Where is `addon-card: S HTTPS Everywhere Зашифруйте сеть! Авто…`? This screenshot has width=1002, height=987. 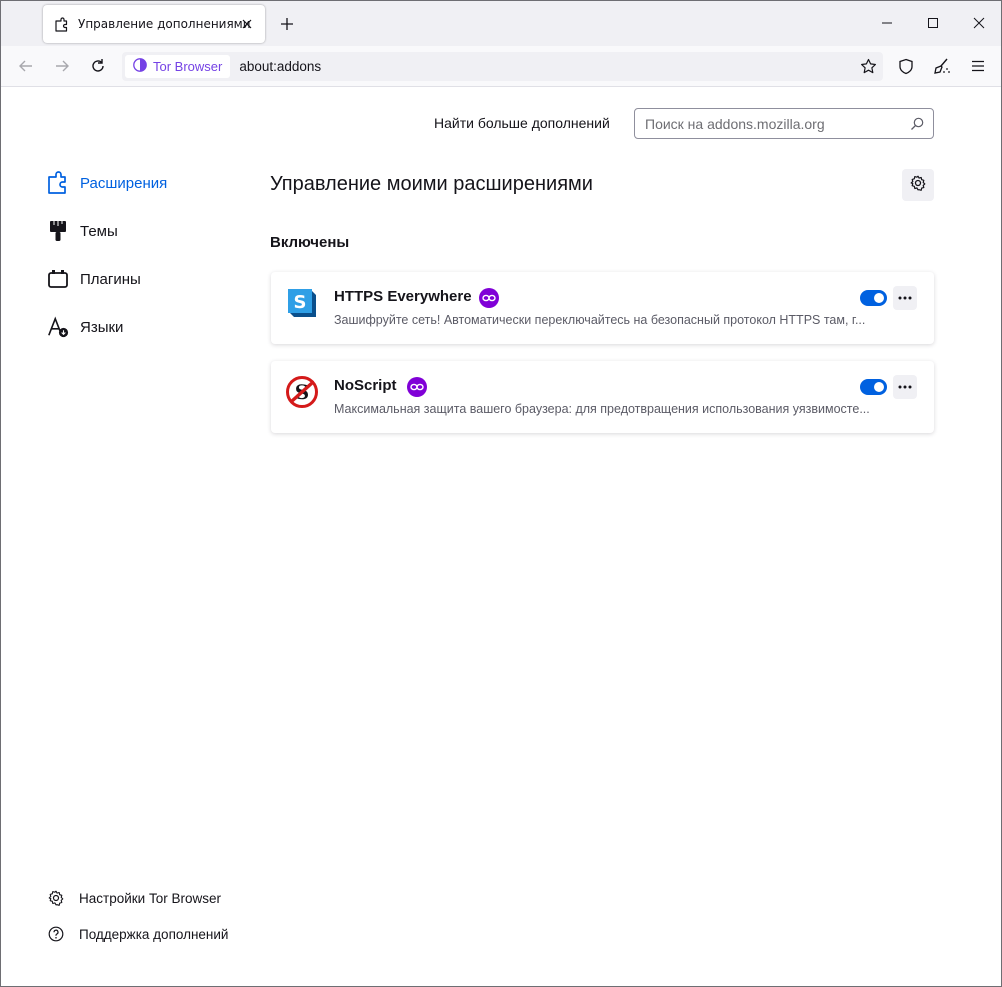
addon-card: S HTTPS Everywhere Зашифруйте сеть! Авто… is located at coordinates (602, 308).